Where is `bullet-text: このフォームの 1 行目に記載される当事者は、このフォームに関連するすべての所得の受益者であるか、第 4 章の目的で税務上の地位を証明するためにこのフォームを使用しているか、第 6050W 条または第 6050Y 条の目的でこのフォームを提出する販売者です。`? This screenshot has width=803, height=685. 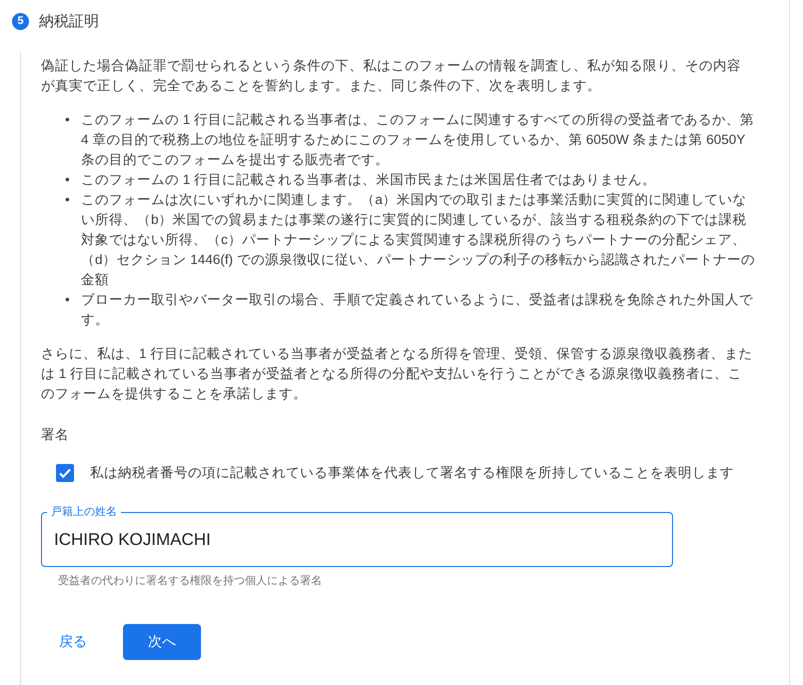 bullet-text: このフォームの 1 行目に記載される当事者は、このフォームに関連するすべての所得の受益者であるか、第 4 章の目的で税務上の地位を証明するためにこのフォームを使用しているか、第 6050W 条または第 6050Y 条の目的でこのフォームを提出する販売者です。 is located at coordinates (418, 140).